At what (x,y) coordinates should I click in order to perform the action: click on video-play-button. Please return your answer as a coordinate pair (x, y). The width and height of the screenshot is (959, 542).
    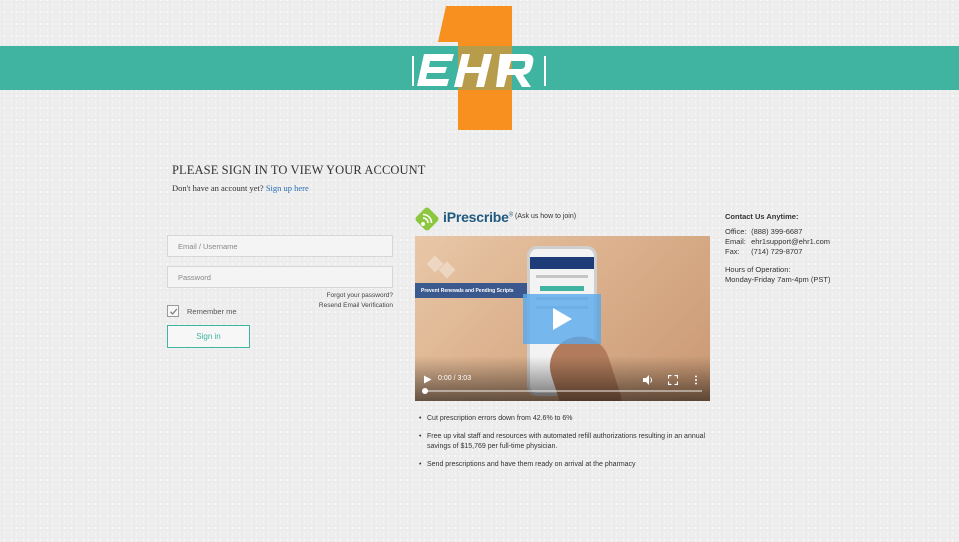
    Looking at the image, I should click on (562, 319).